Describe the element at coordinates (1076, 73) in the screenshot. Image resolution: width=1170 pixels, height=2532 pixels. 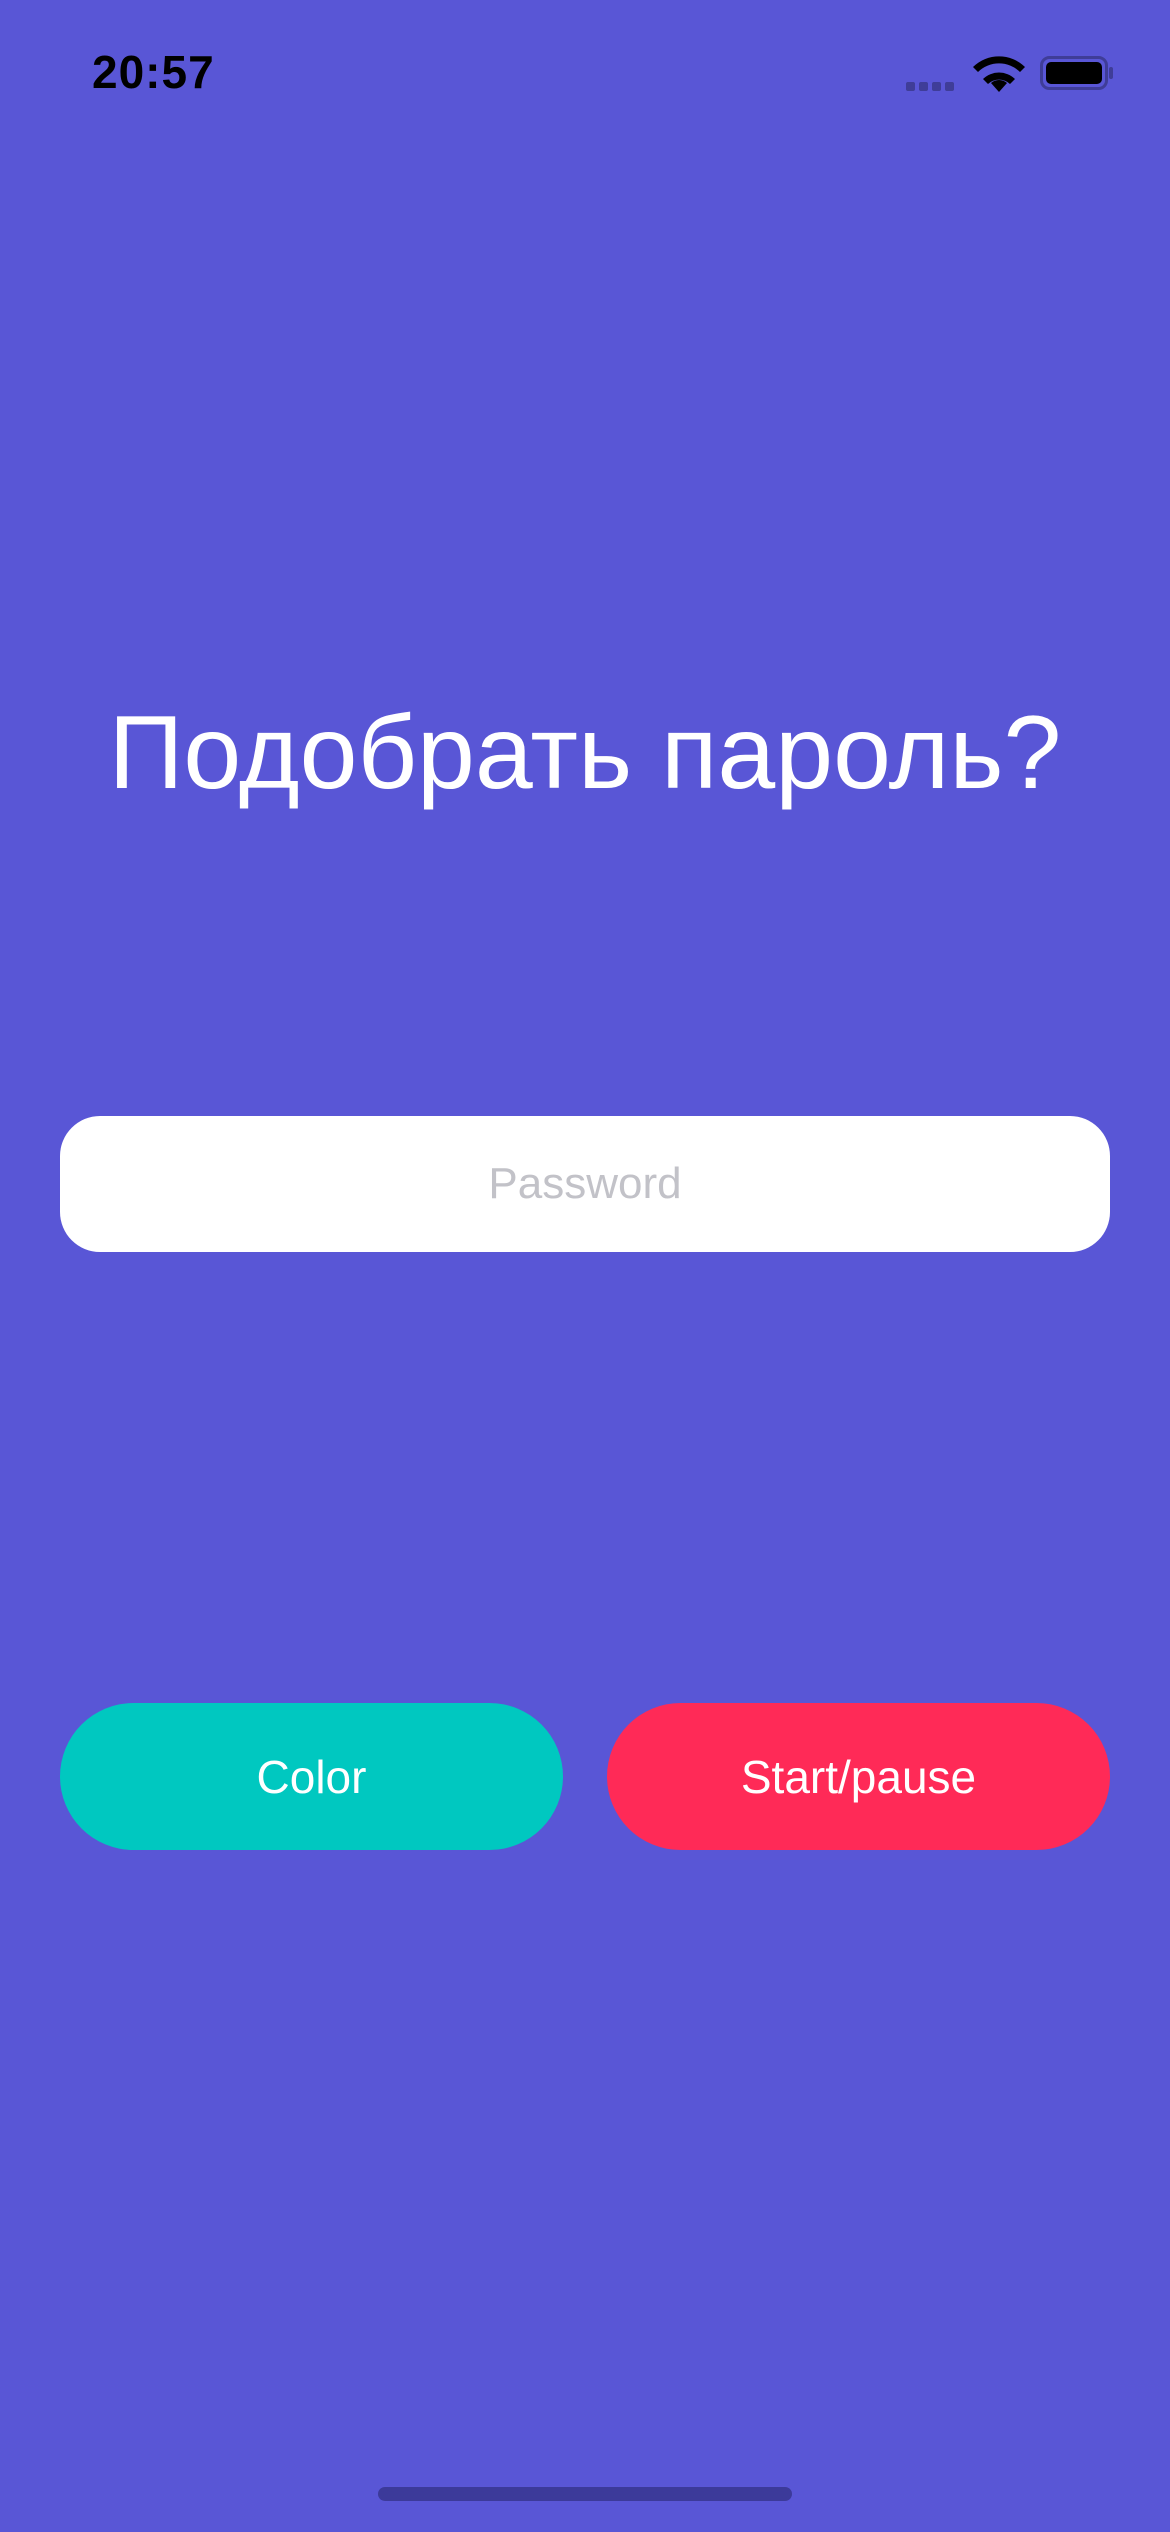
I see `battery-icon` at that location.